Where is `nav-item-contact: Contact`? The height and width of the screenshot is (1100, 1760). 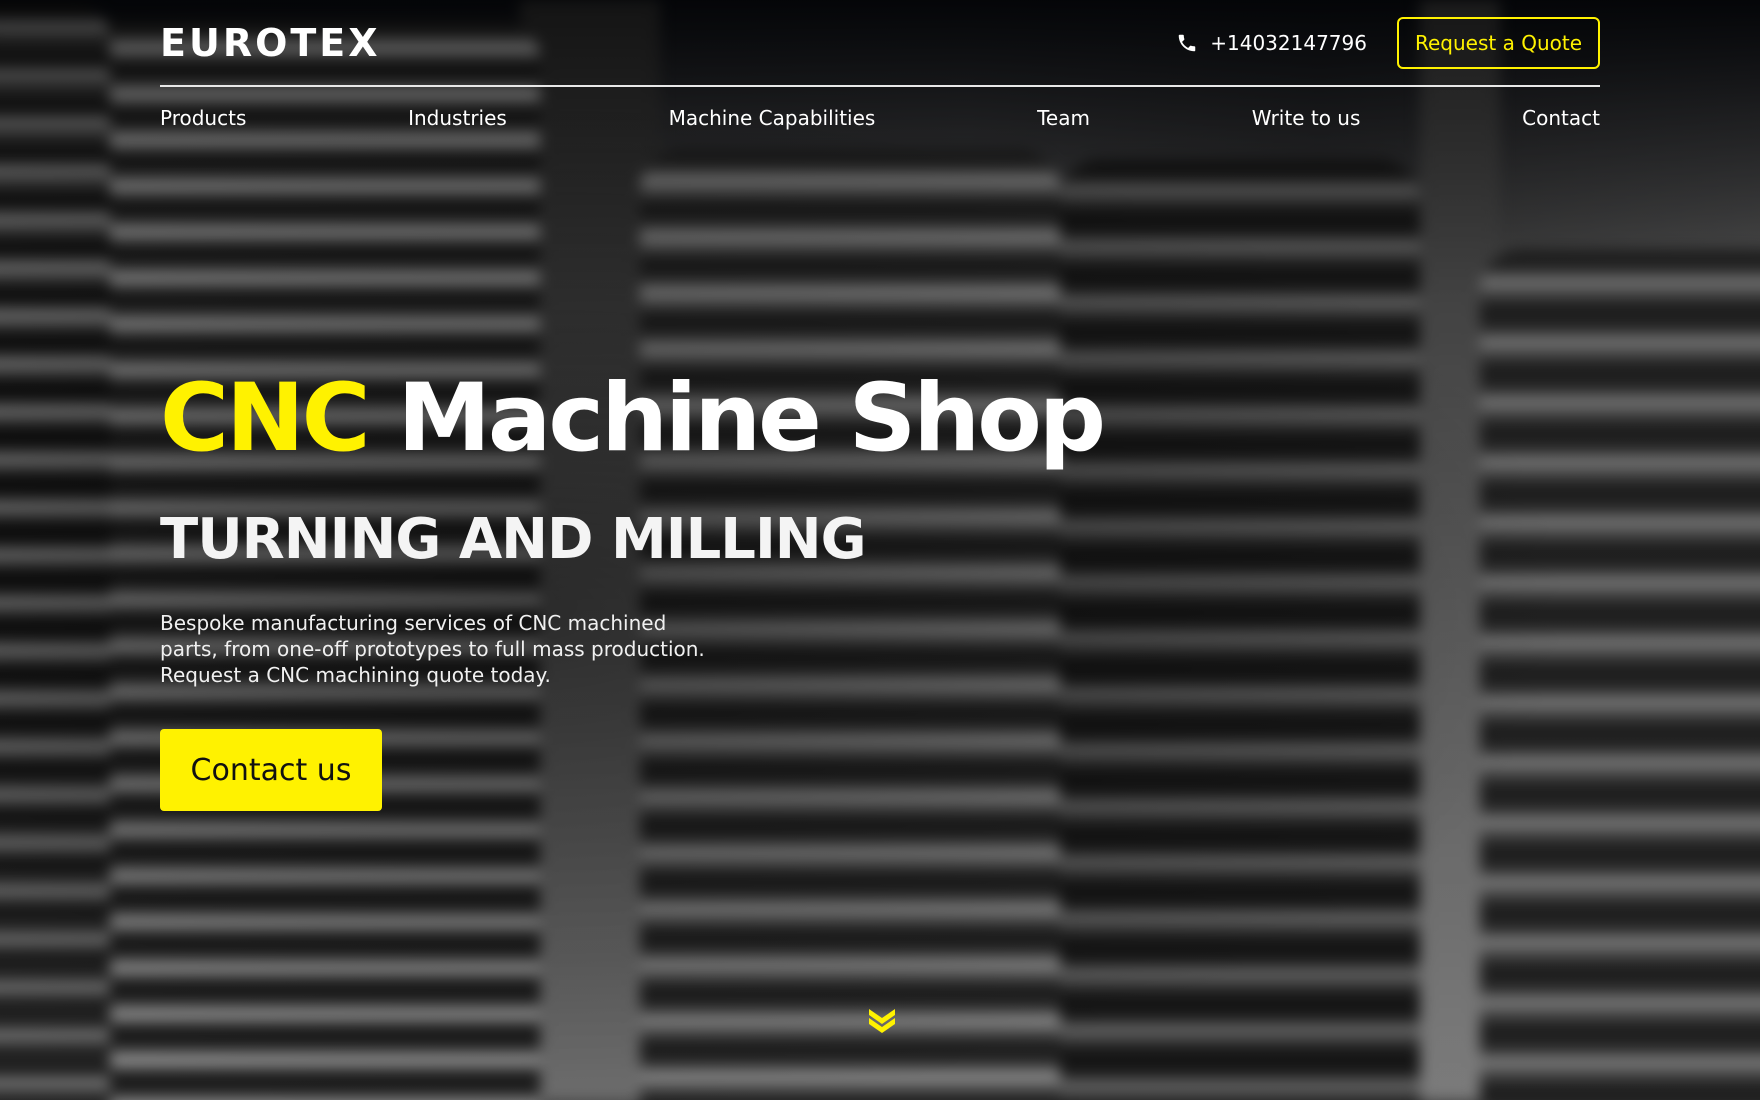
nav-item-contact: Contact is located at coordinates (1561, 118).